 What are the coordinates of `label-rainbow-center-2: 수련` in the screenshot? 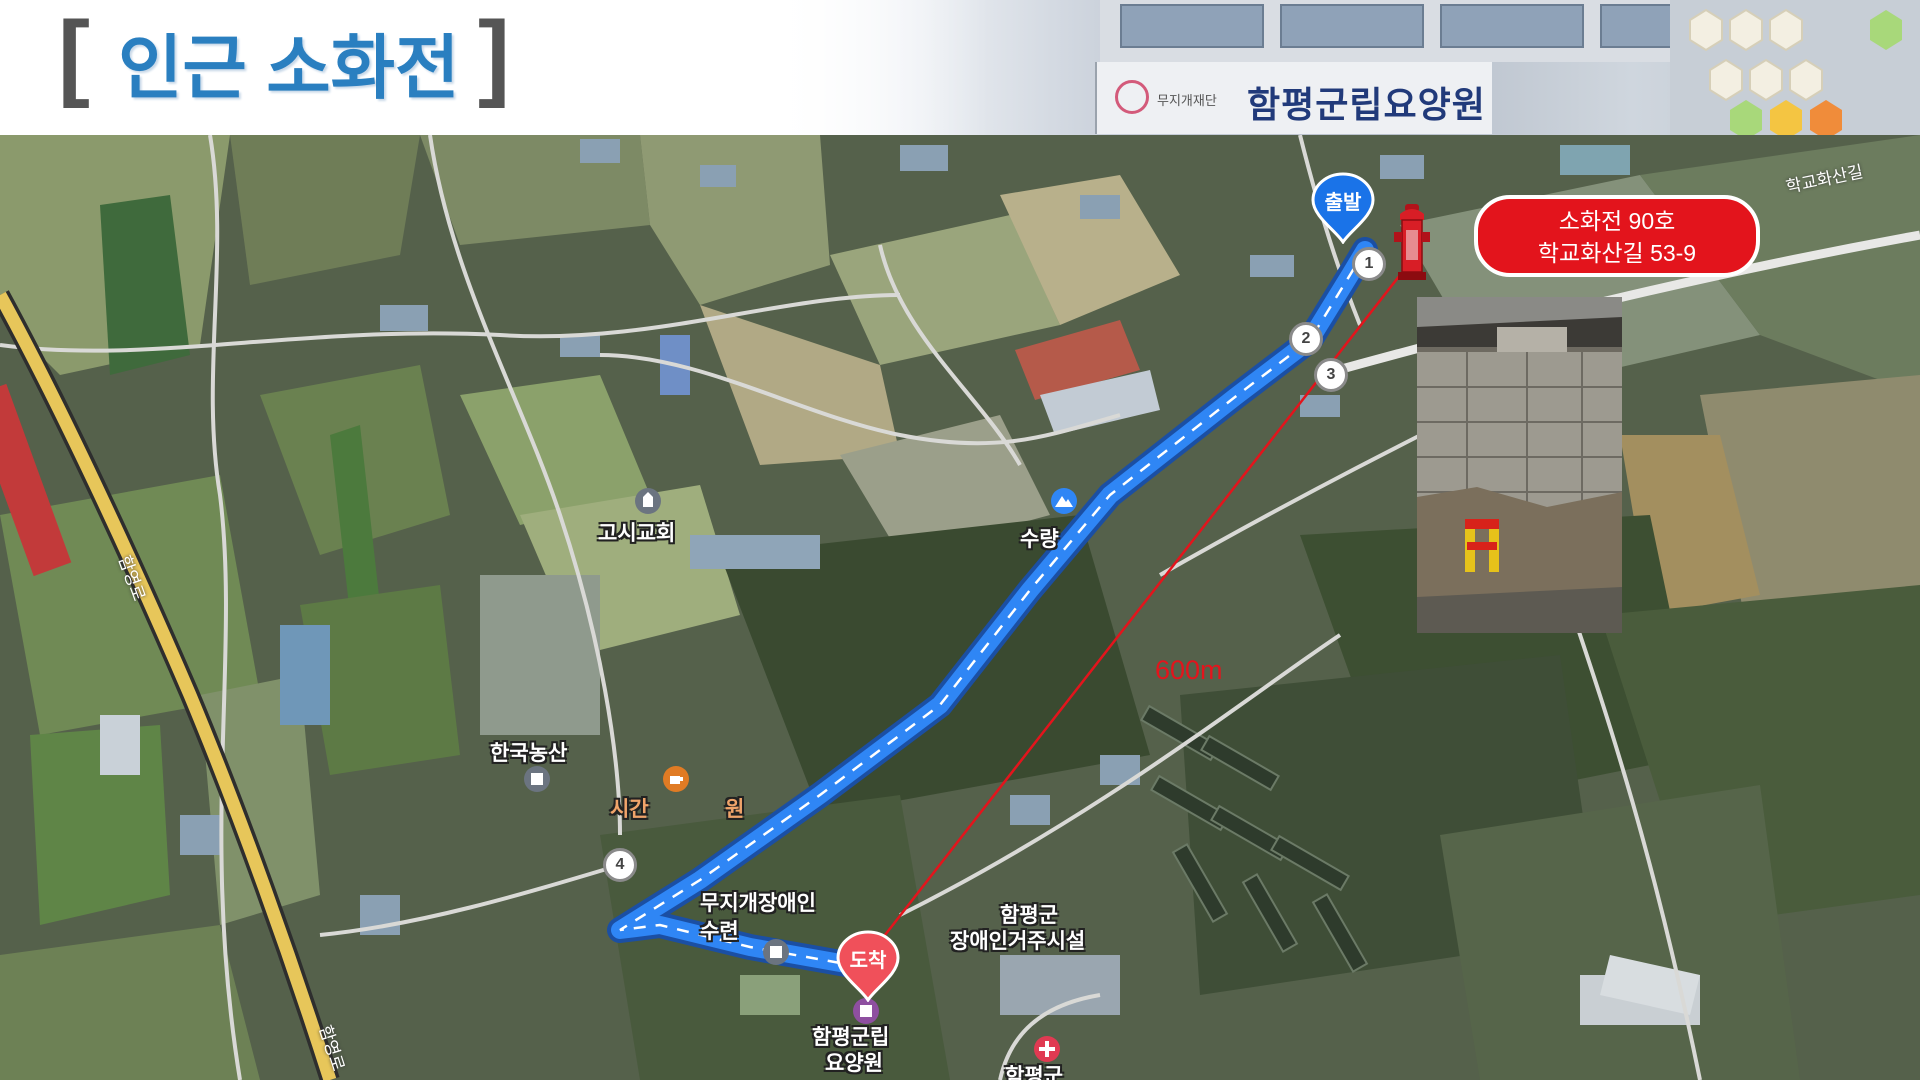 It's located at (719, 931).